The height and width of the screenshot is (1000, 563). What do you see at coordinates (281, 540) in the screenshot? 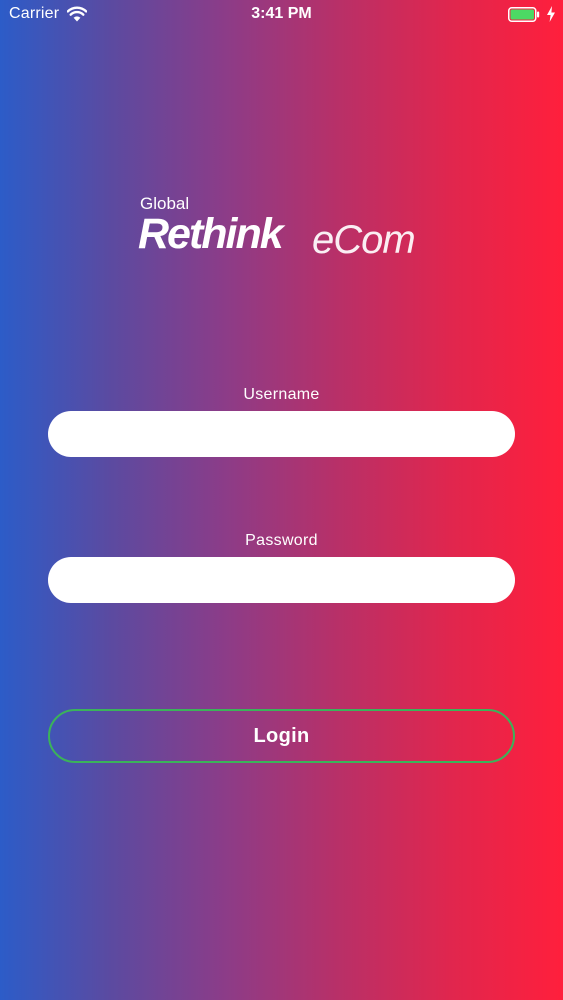
I see `password-label: Password` at bounding box center [281, 540].